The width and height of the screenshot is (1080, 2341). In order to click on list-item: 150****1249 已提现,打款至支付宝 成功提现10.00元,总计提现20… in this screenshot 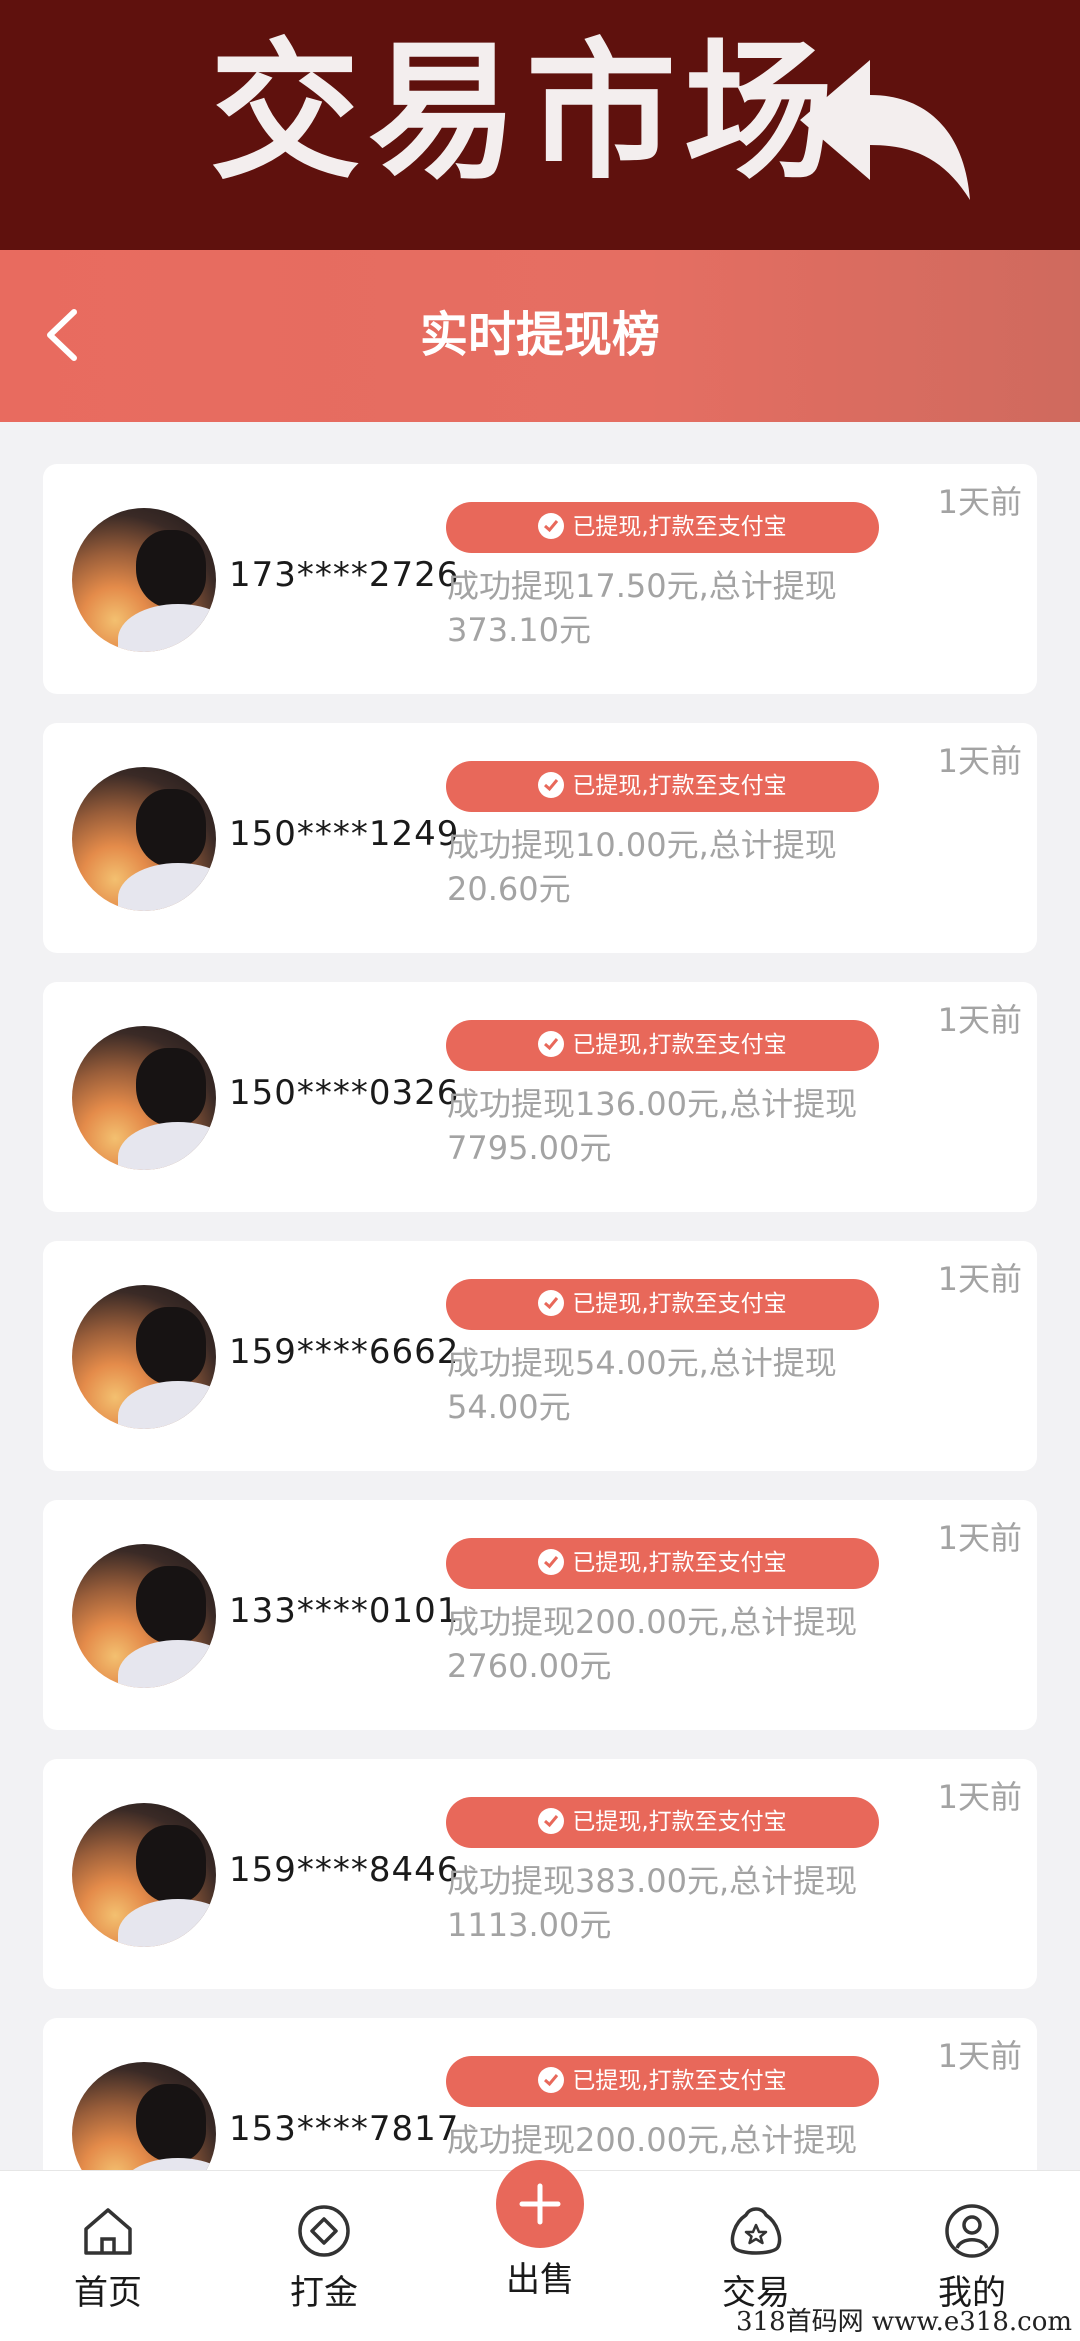, I will do `click(540, 838)`.